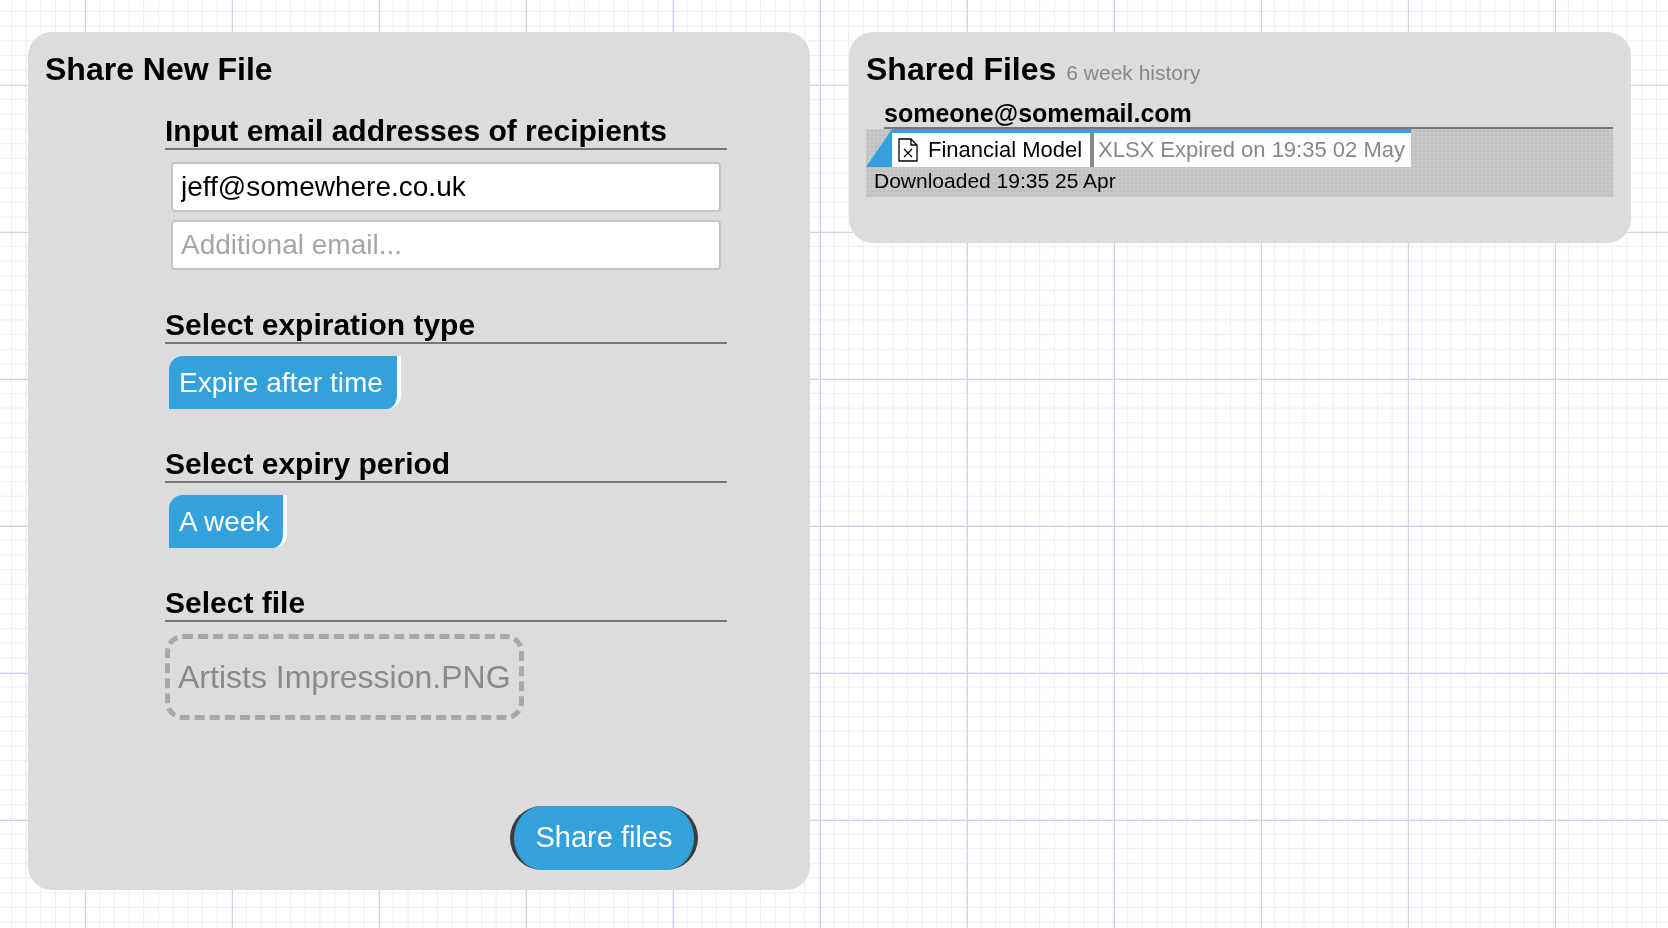 This screenshot has height=928, width=1668. What do you see at coordinates (446, 465) in the screenshot?
I see `section-heading: Select expiry period` at bounding box center [446, 465].